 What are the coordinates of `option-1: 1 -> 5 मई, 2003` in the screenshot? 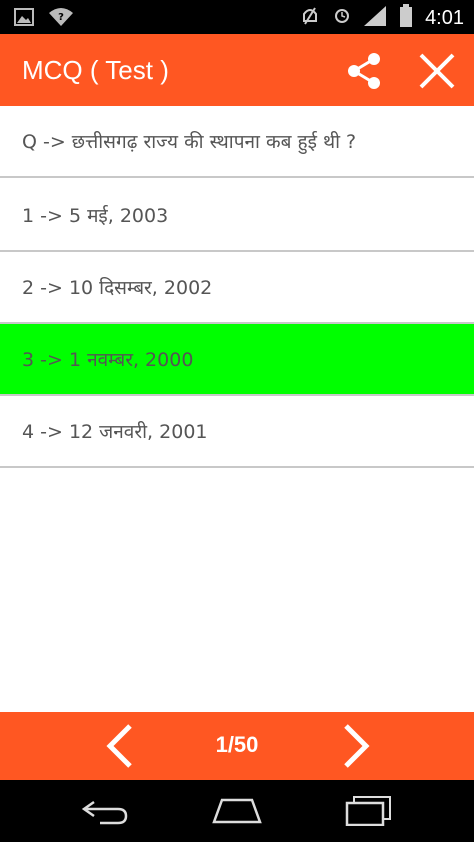 It's located at (237, 216).